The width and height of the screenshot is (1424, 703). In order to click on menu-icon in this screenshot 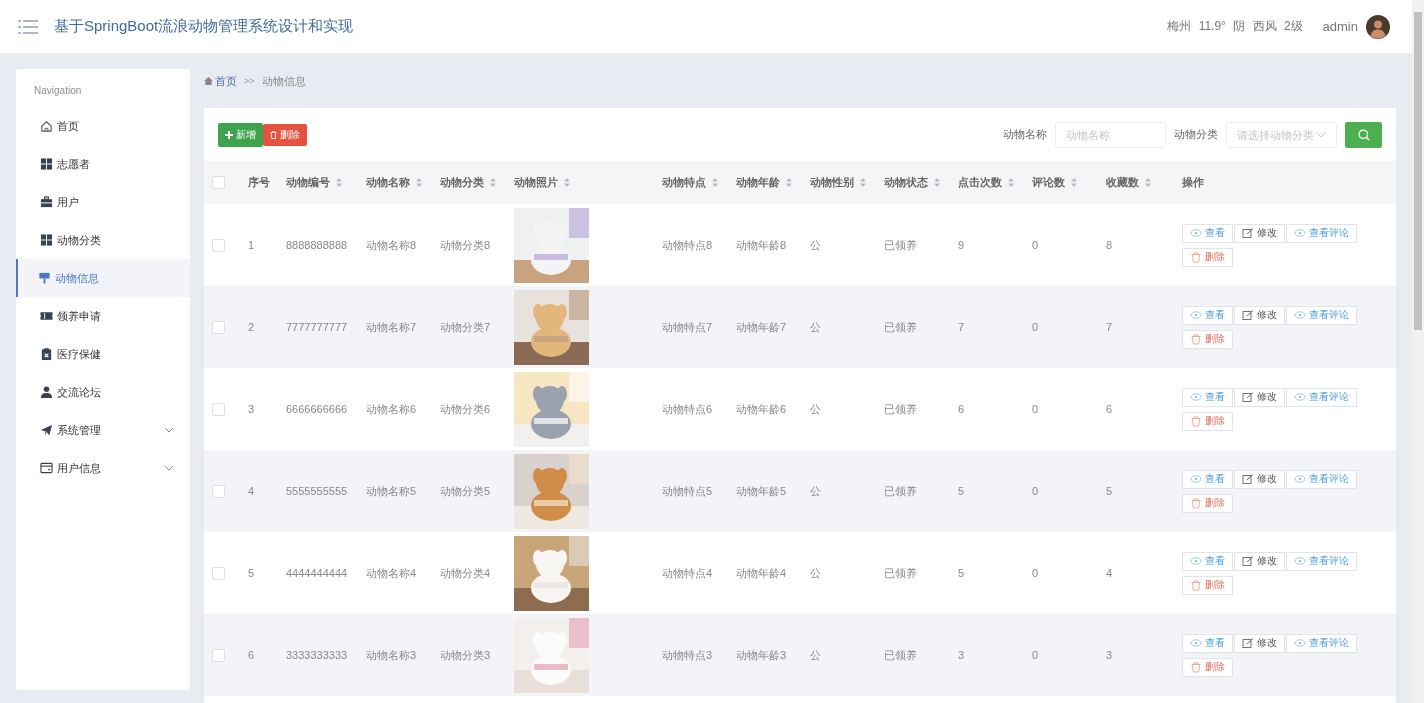, I will do `click(28, 26)`.